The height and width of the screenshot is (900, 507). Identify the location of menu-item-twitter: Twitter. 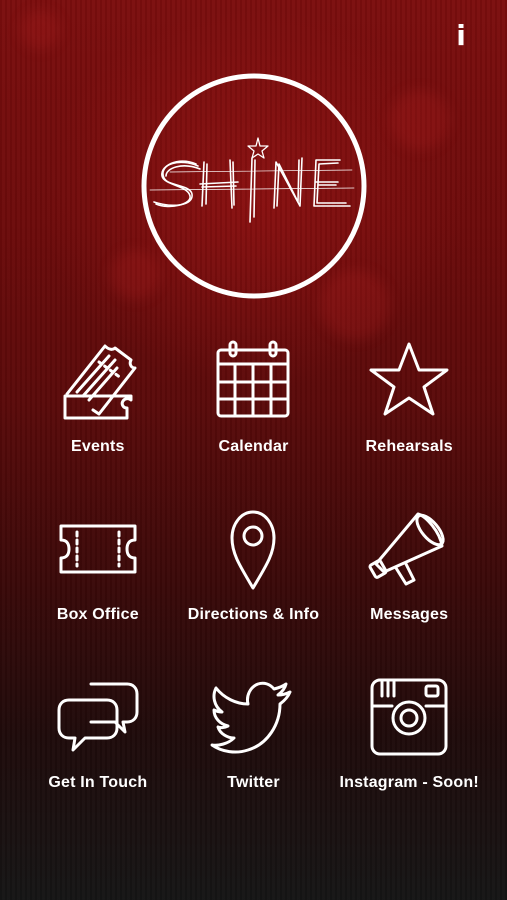
(254, 744).